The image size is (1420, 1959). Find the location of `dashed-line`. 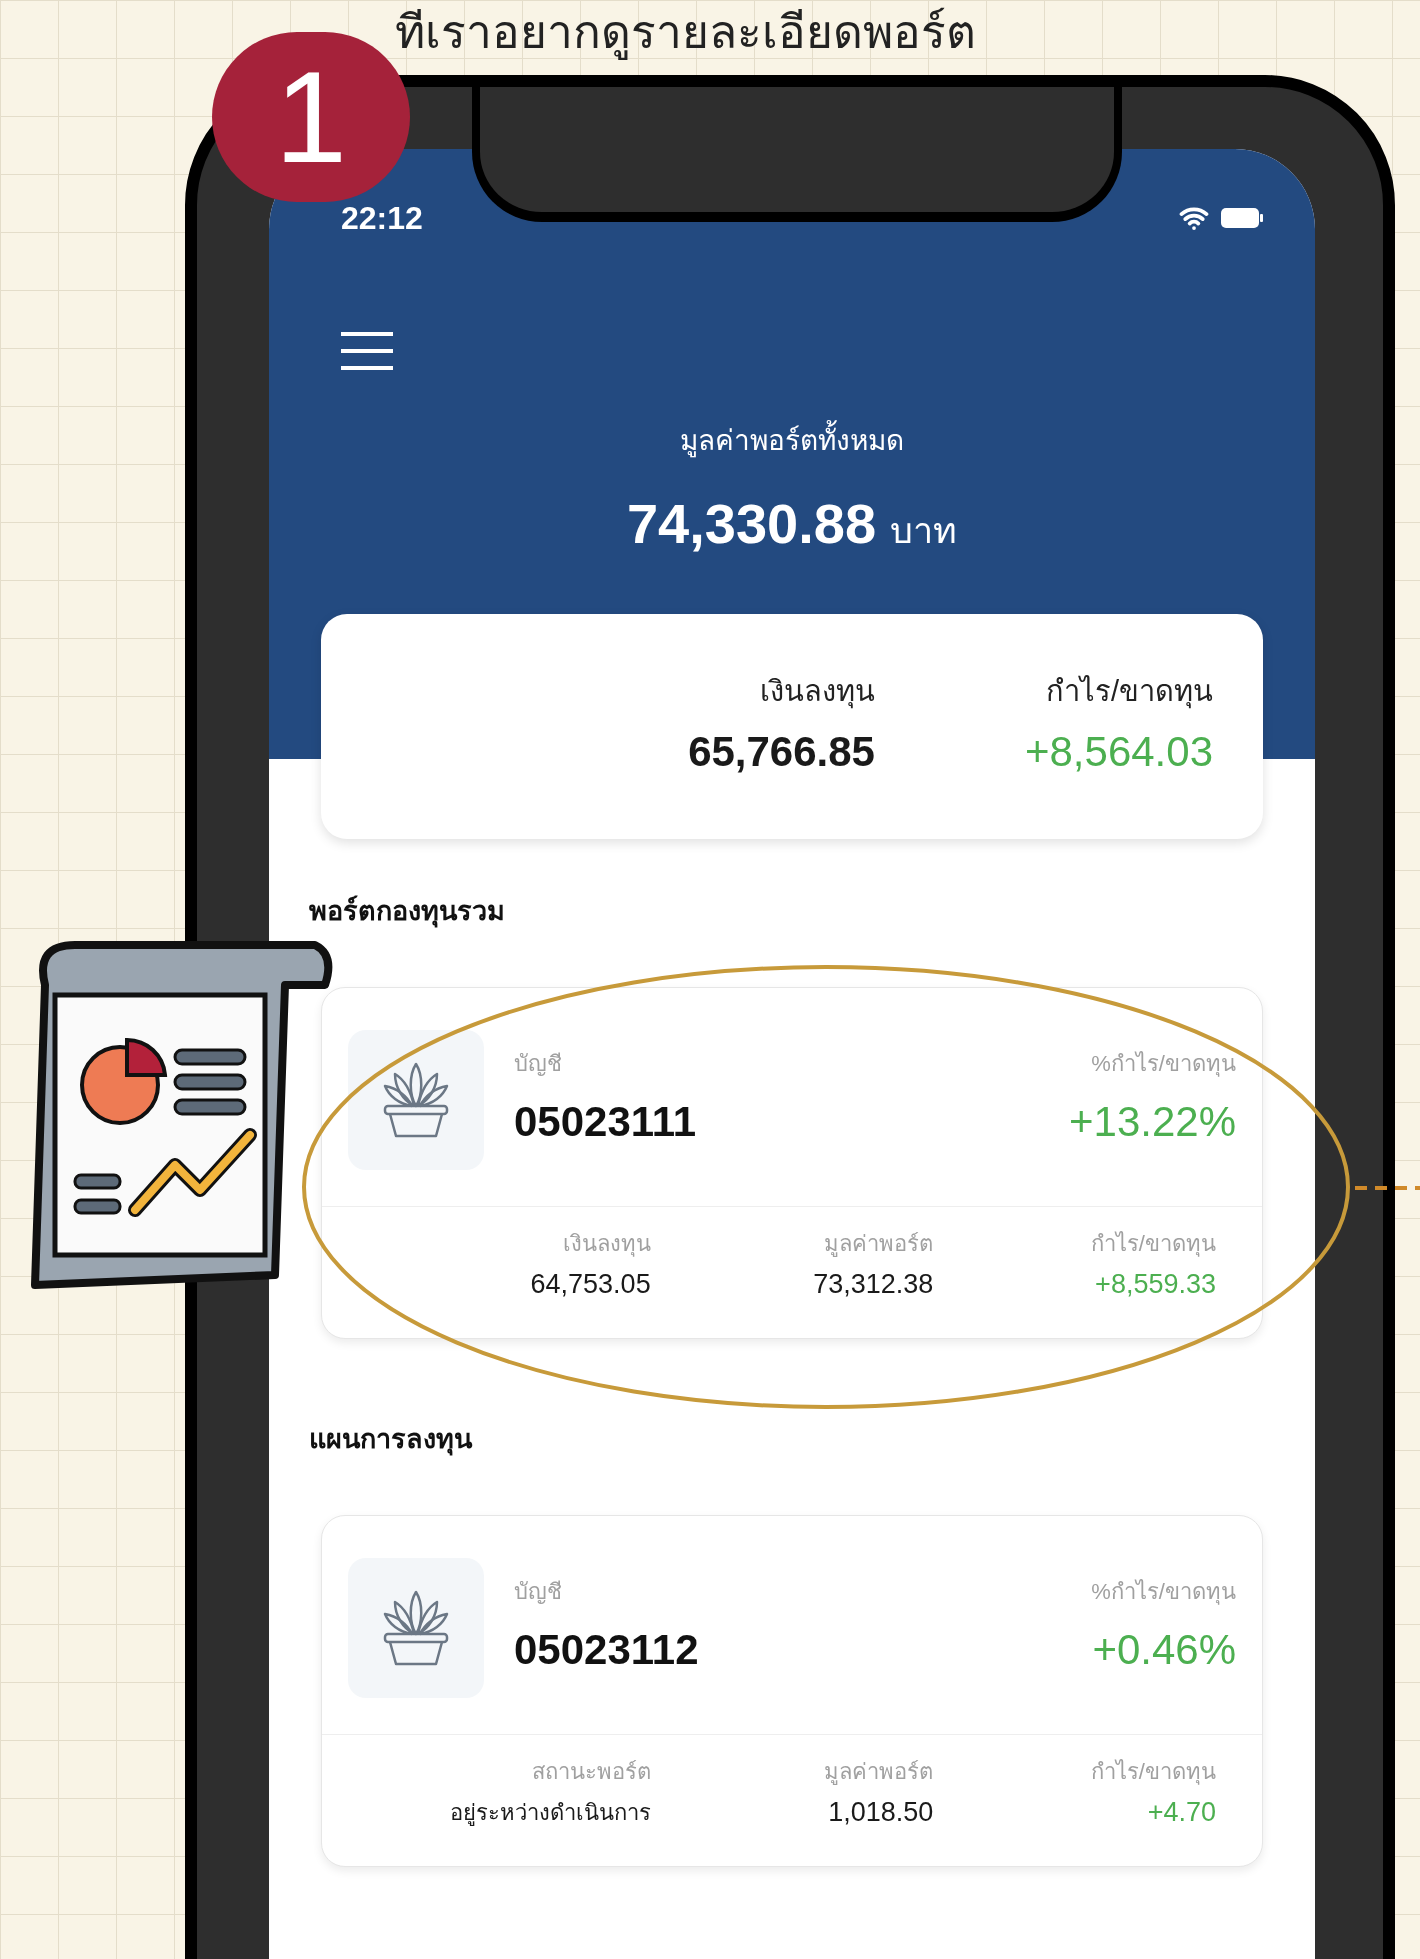

dashed-line is located at coordinates (1387, 1188).